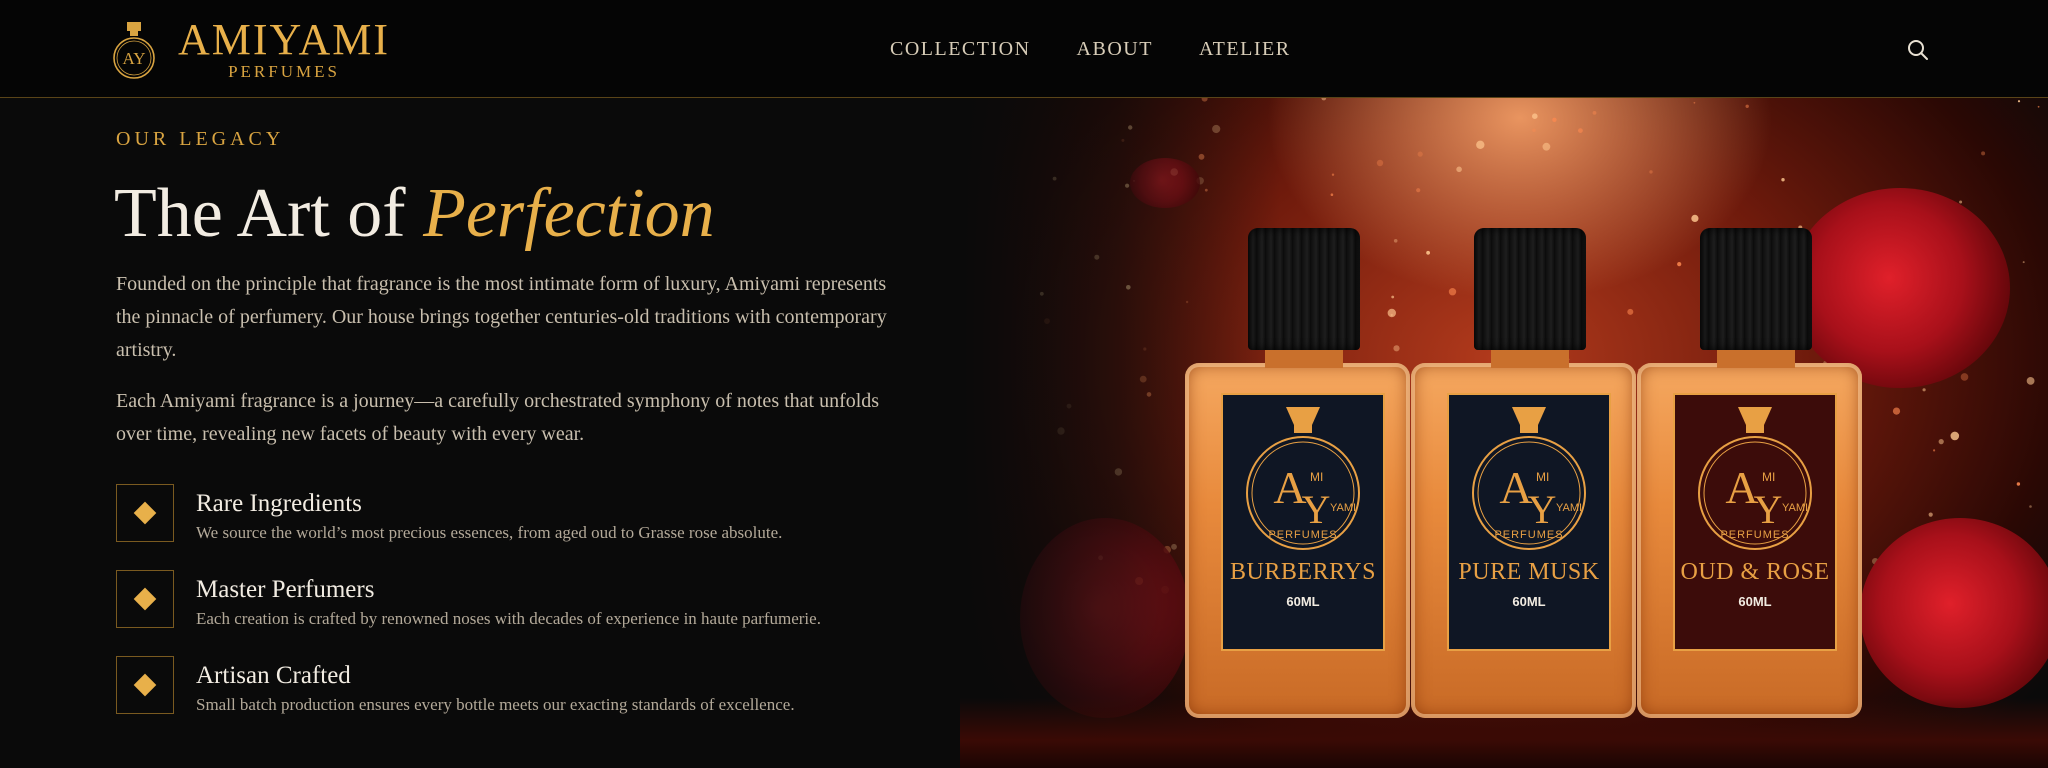 The image size is (2048, 768). What do you see at coordinates (1954, 613) in the screenshot?
I see `rose-decoration` at bounding box center [1954, 613].